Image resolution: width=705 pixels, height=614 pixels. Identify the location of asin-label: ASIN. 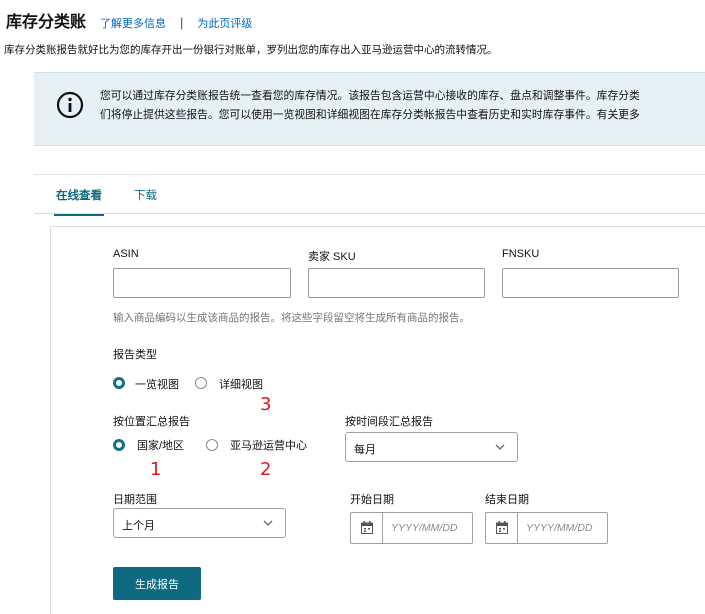
(126, 254).